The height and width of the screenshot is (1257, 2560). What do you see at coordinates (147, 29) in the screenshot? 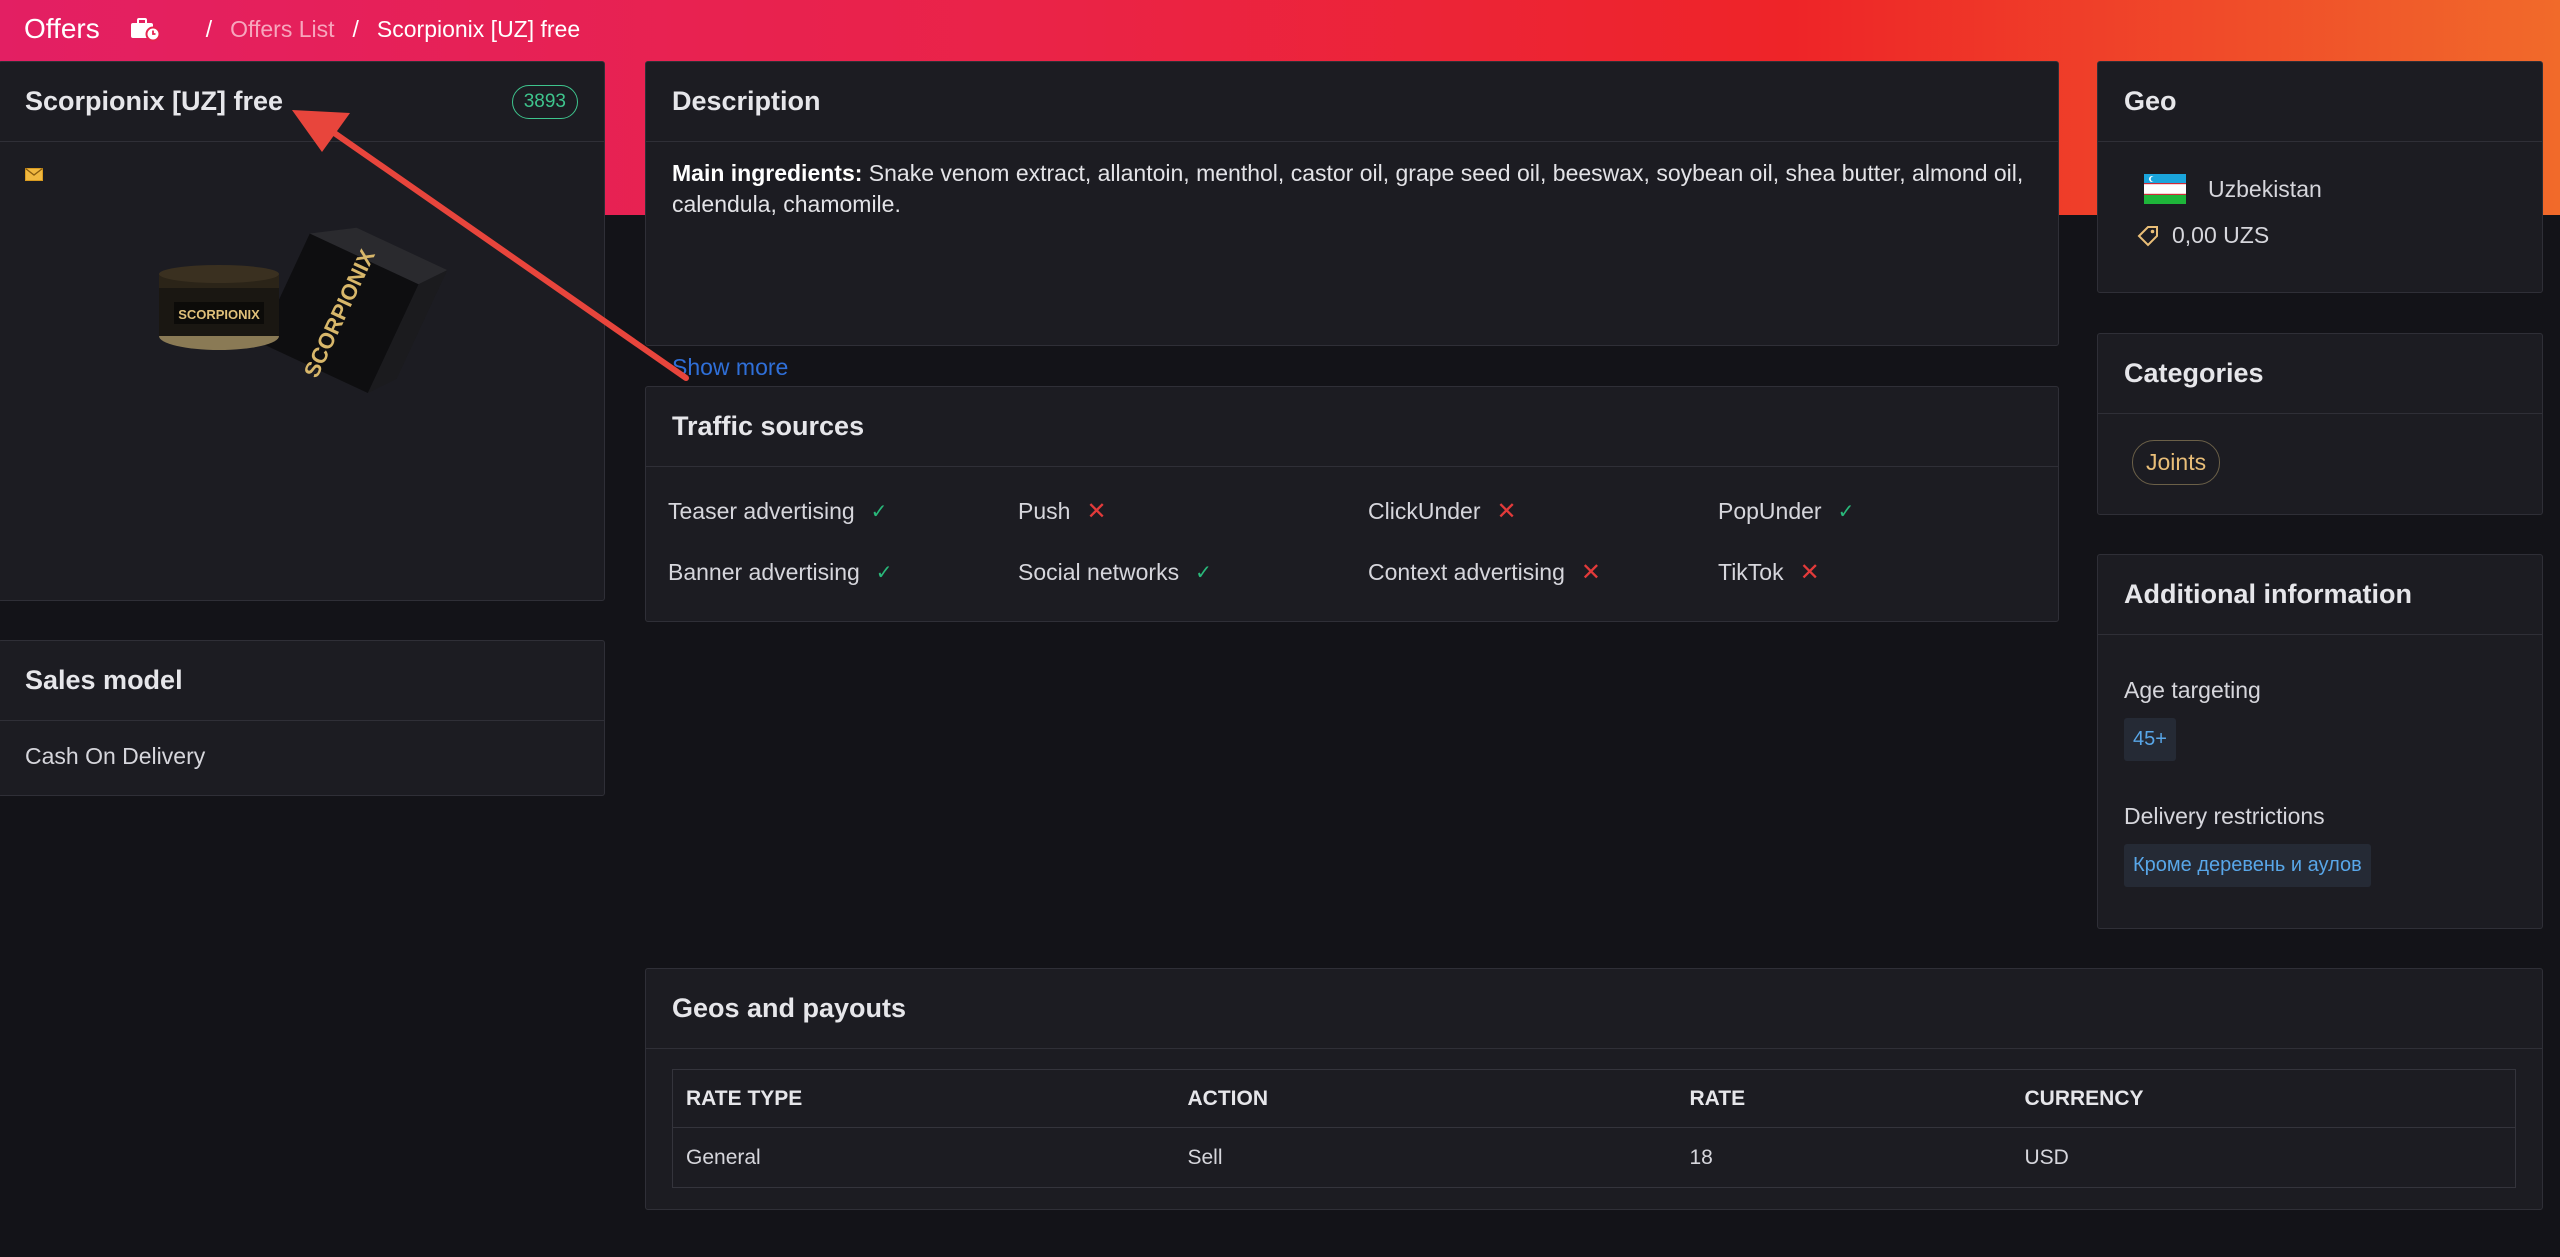
I see `briefcase-clock-icon` at bounding box center [147, 29].